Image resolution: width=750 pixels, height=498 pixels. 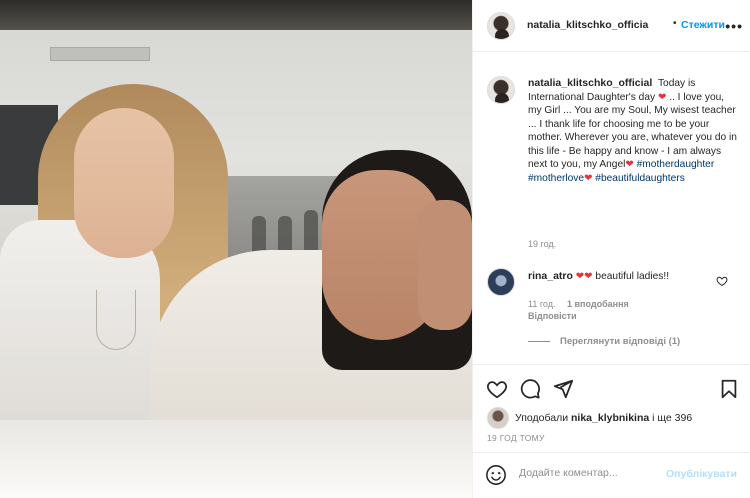 I want to click on publish-button: Опублікувати, so click(x=701, y=474).